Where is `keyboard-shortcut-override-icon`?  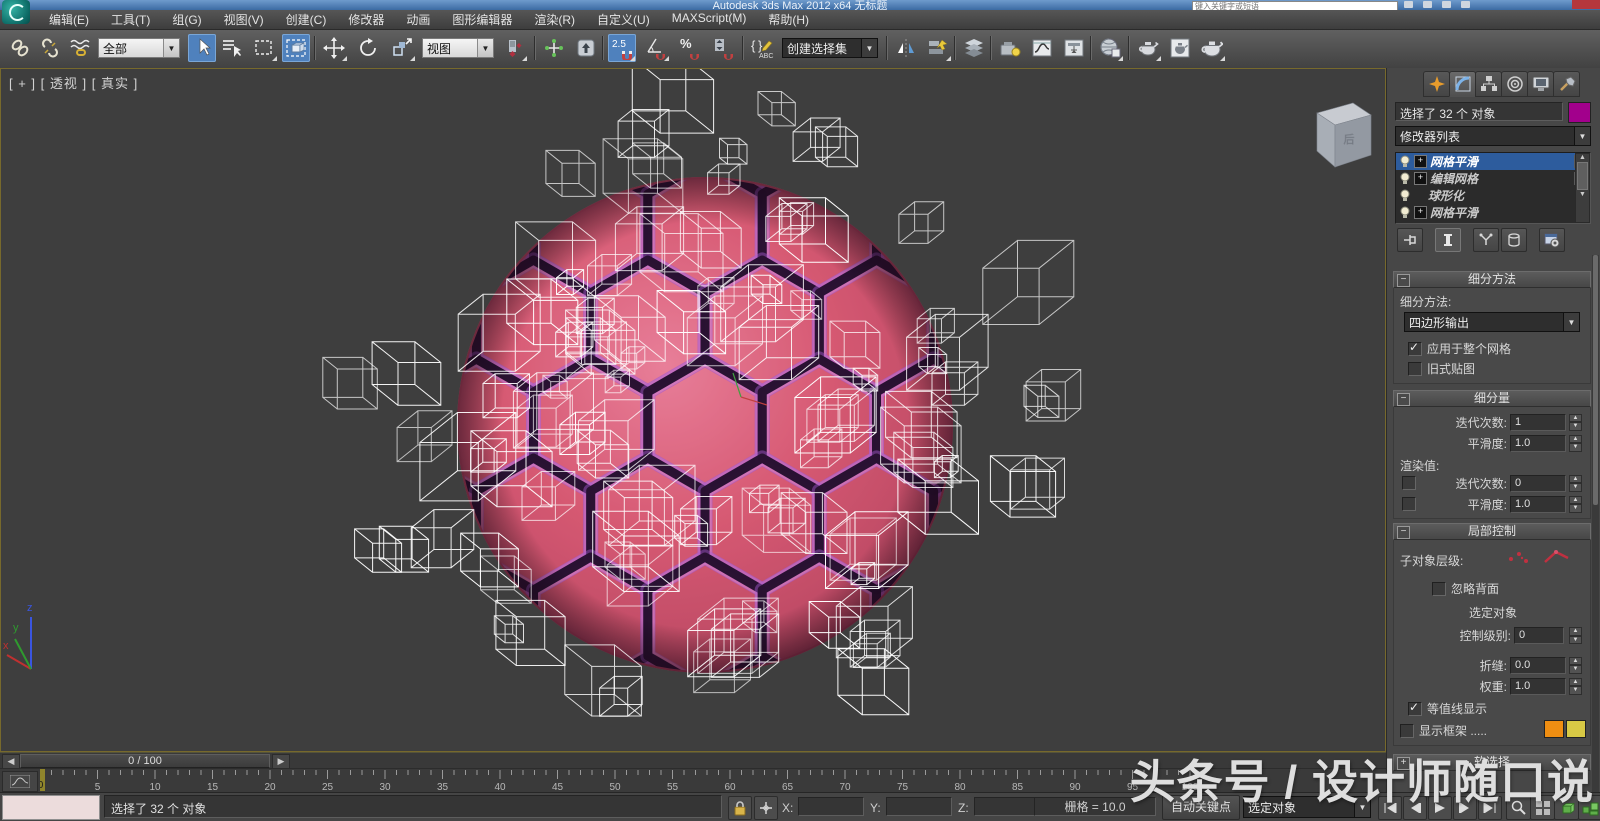 keyboard-shortcut-override-icon is located at coordinates (586, 48).